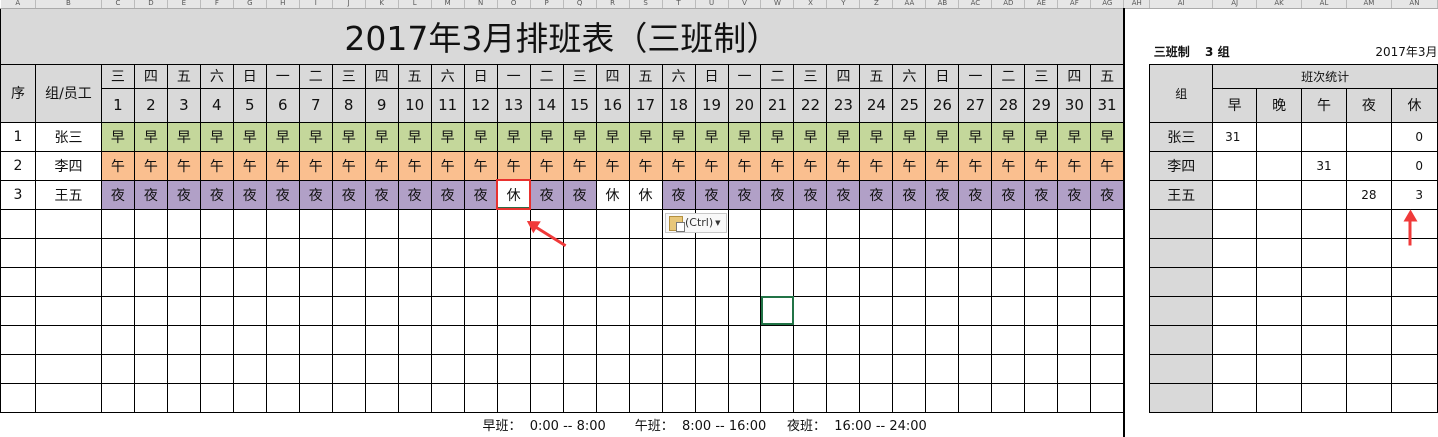 This screenshot has width=1438, height=437. I want to click on summary-row-name: 李四, so click(1181, 165).